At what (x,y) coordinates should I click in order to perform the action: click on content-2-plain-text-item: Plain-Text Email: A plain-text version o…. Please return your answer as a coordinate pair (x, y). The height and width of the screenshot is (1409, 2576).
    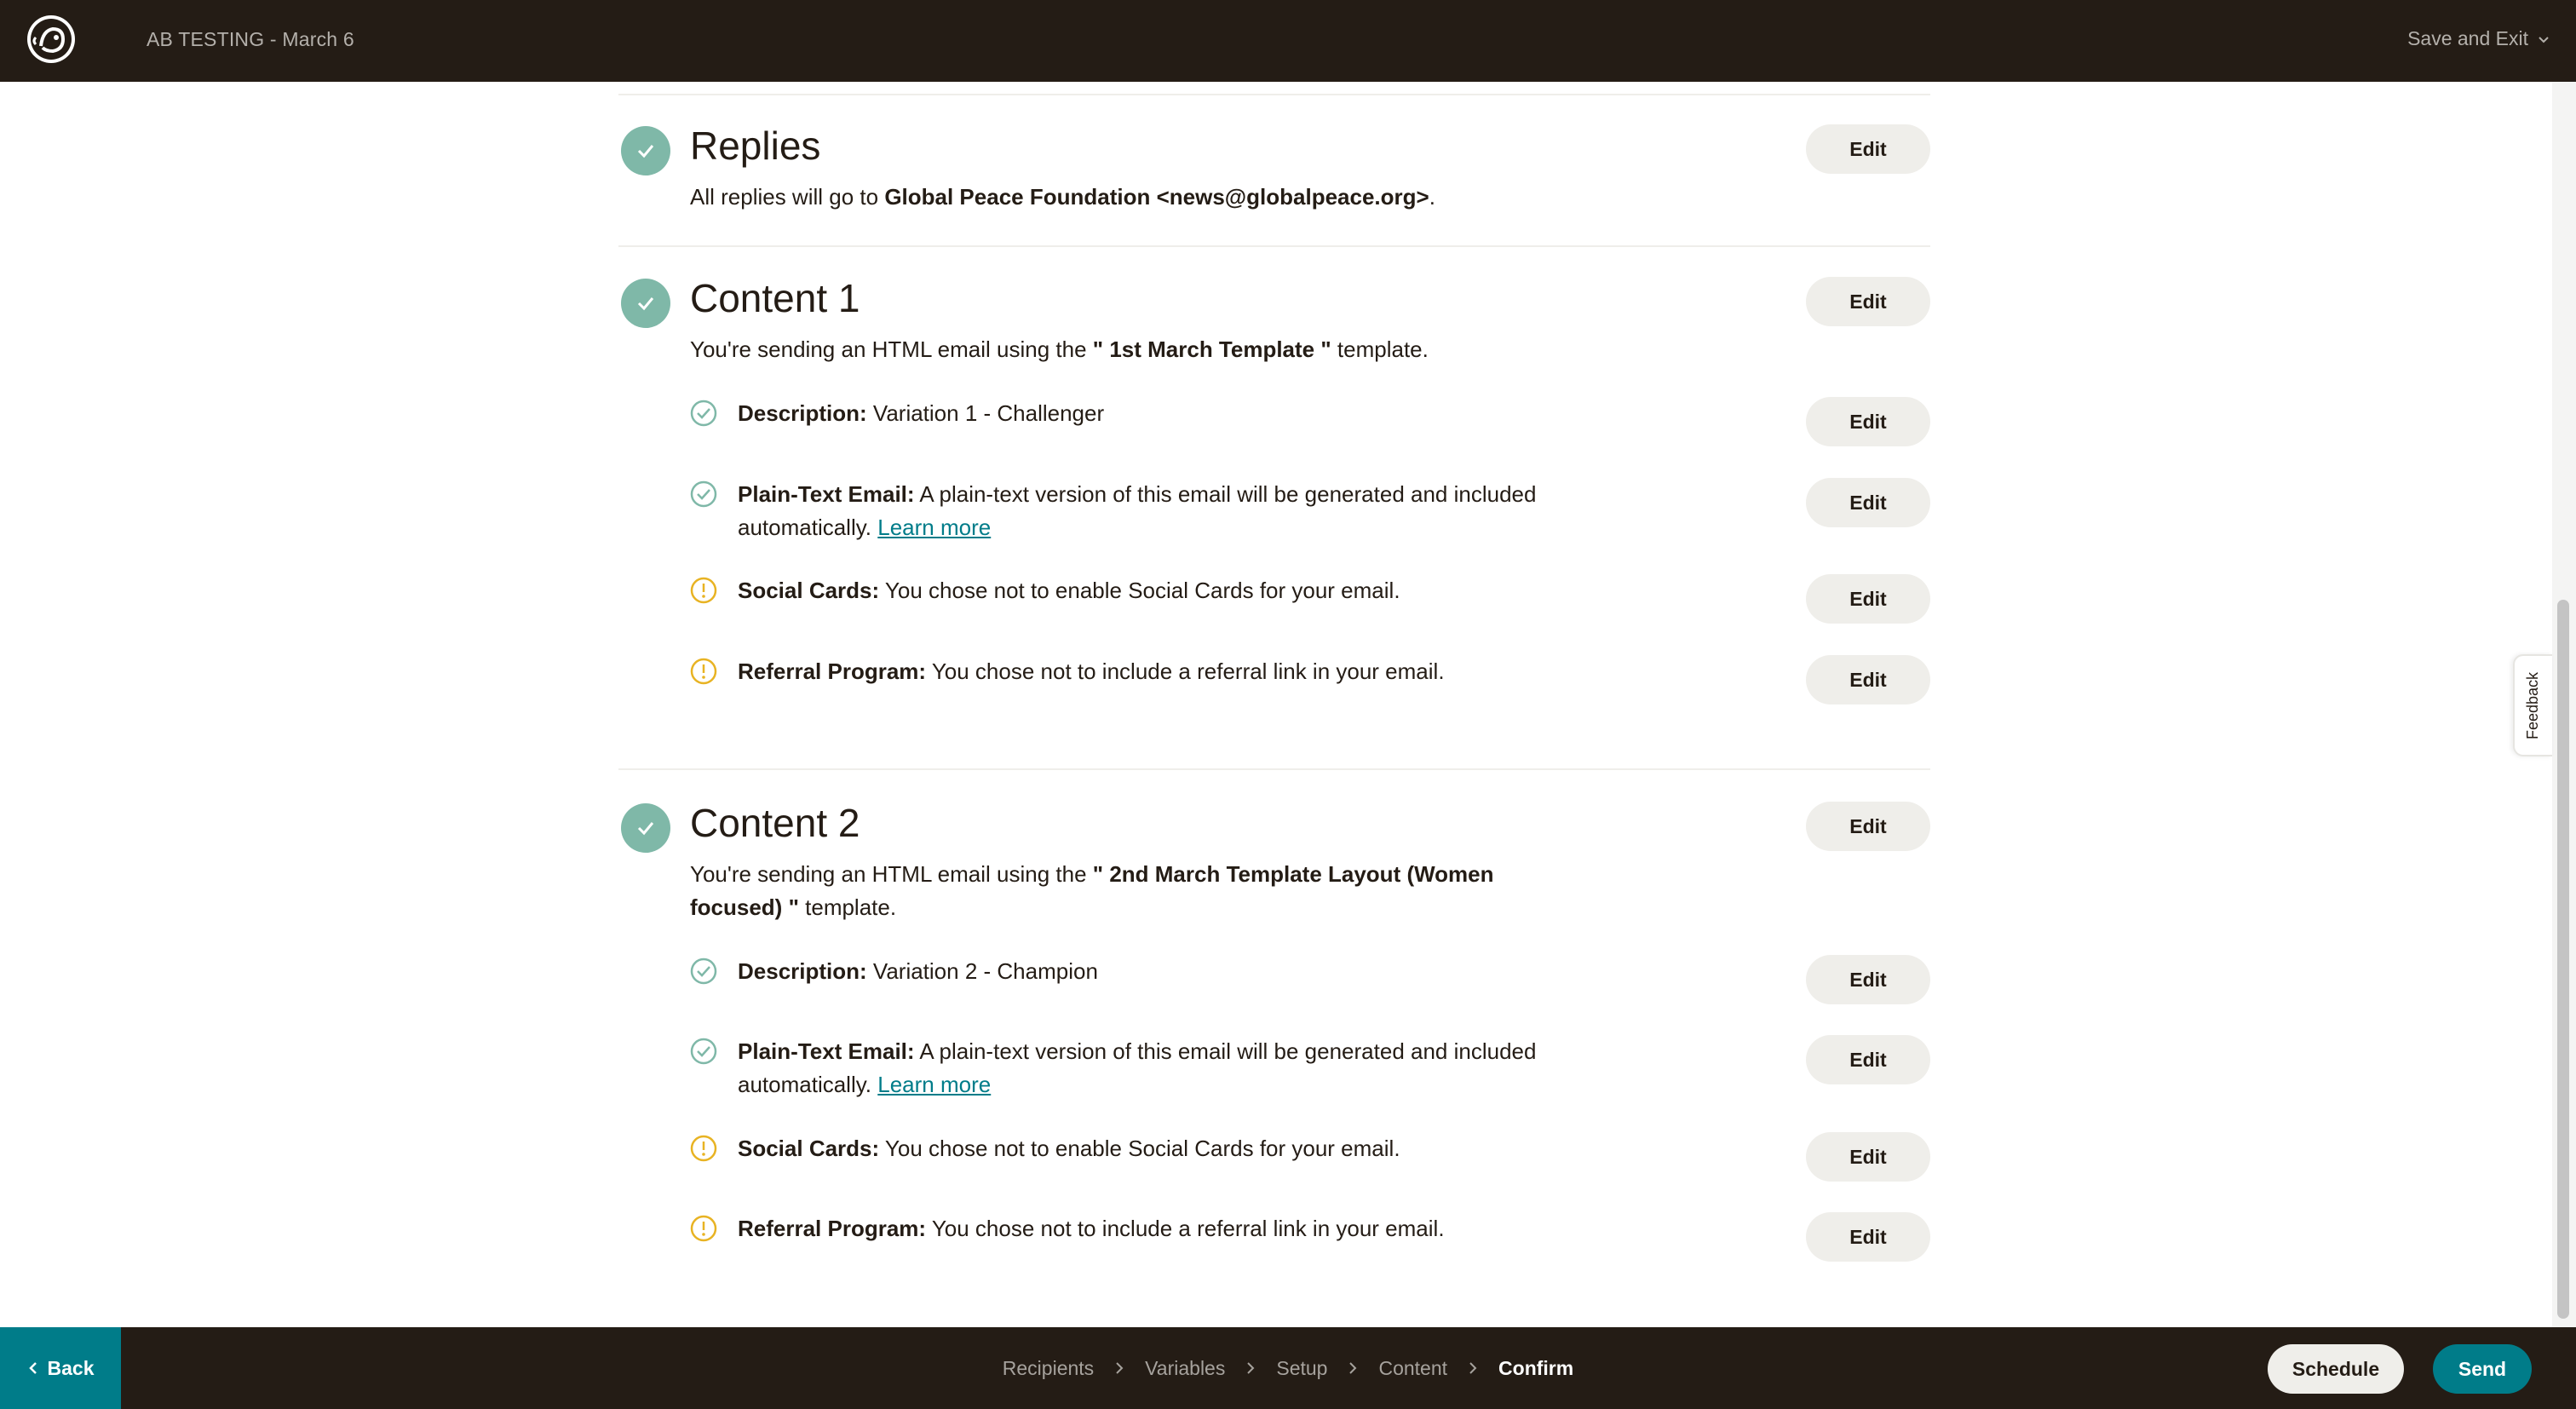
    Looking at the image, I should click on (1164, 1068).